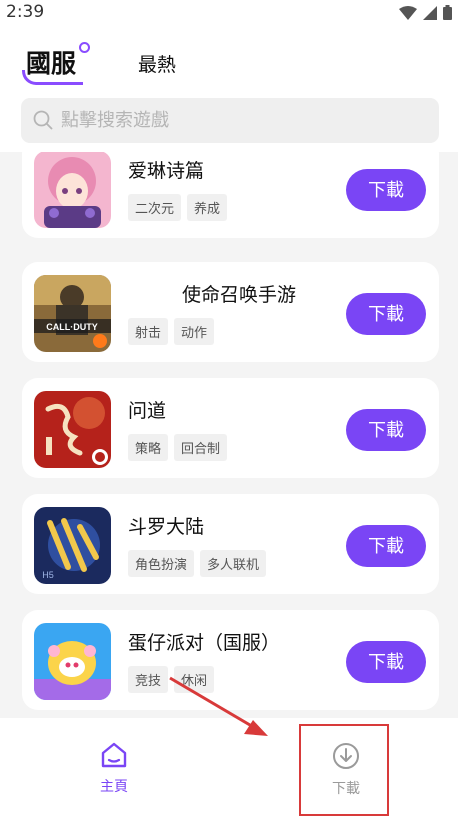 This screenshot has height=820, width=458. I want to click on game-tag: 竞技, so click(148, 679).